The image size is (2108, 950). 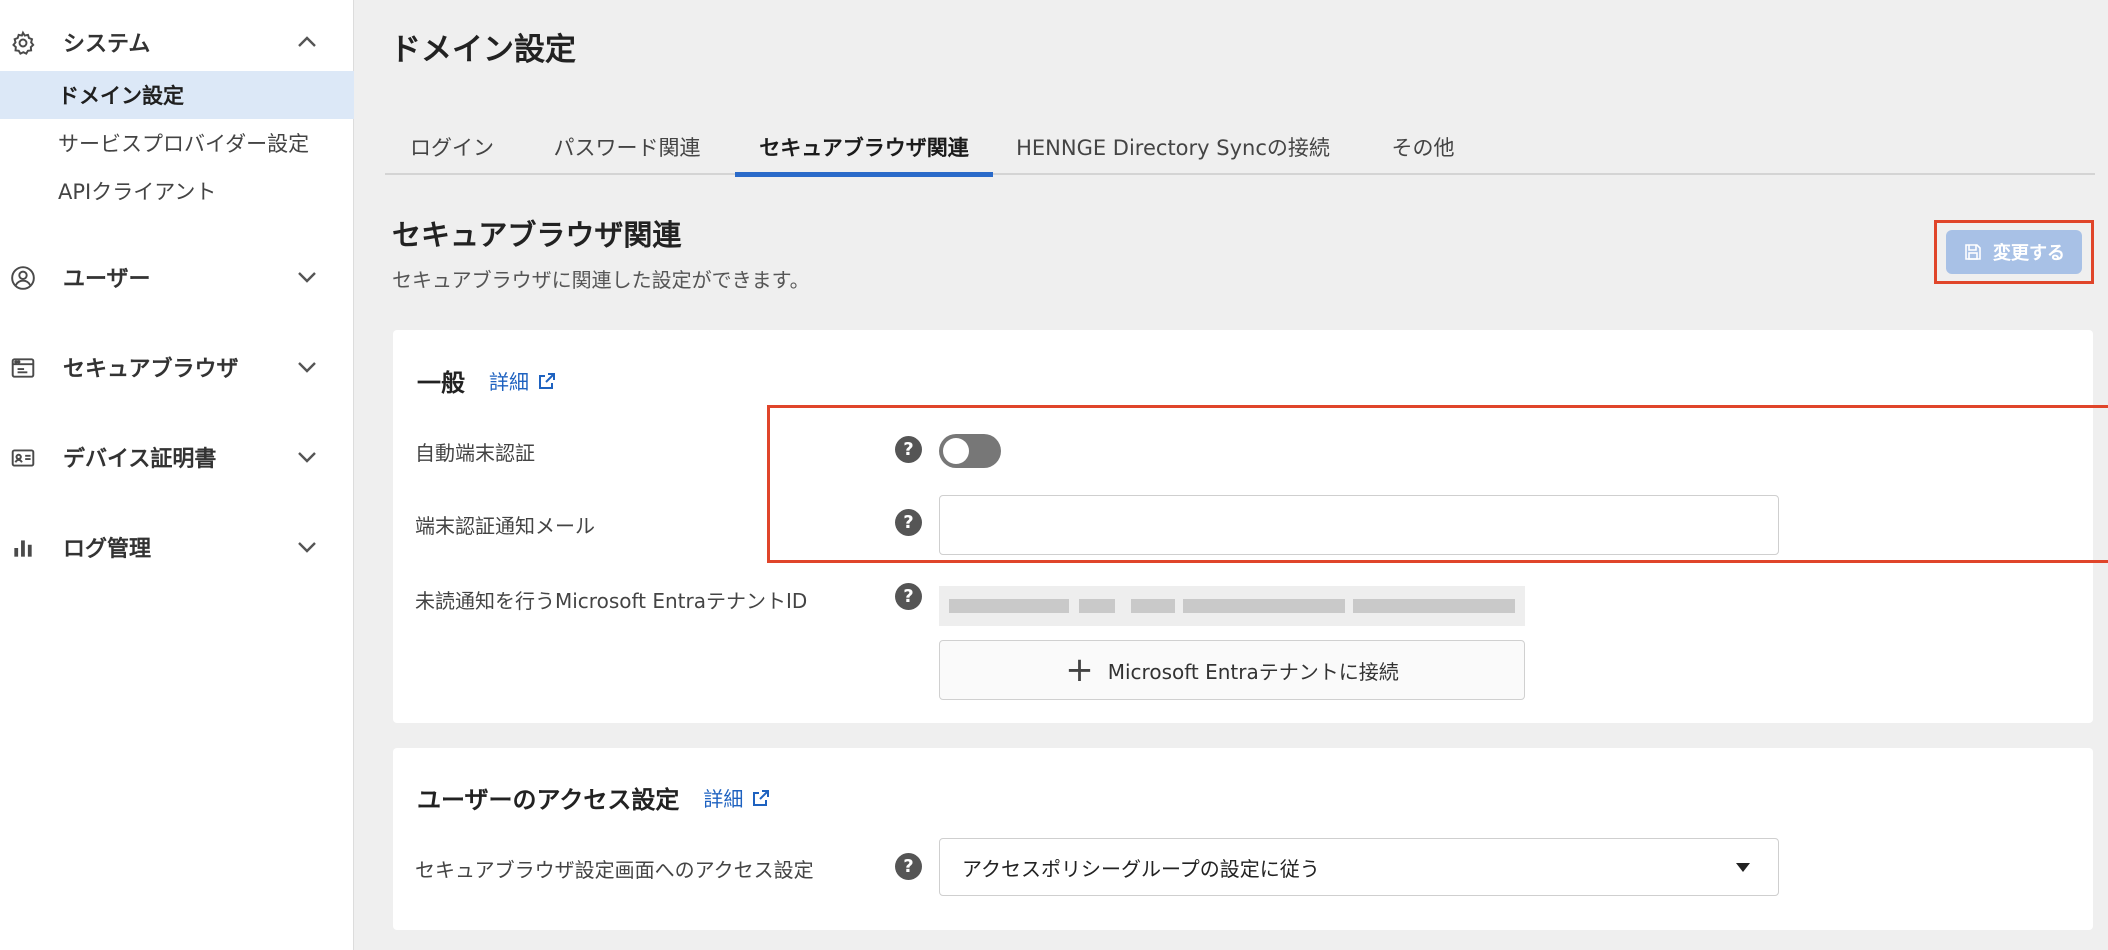 What do you see at coordinates (177, 277) in the screenshot?
I see `sidebar-group-users: ユーザー` at bounding box center [177, 277].